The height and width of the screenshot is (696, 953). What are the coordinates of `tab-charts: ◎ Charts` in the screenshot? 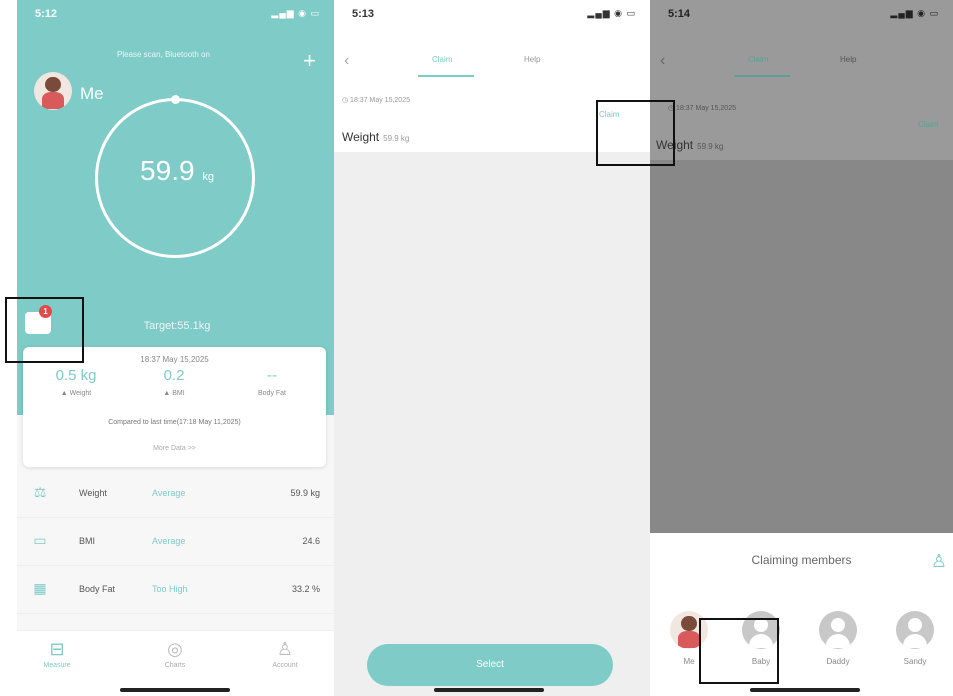 It's located at (175, 654).